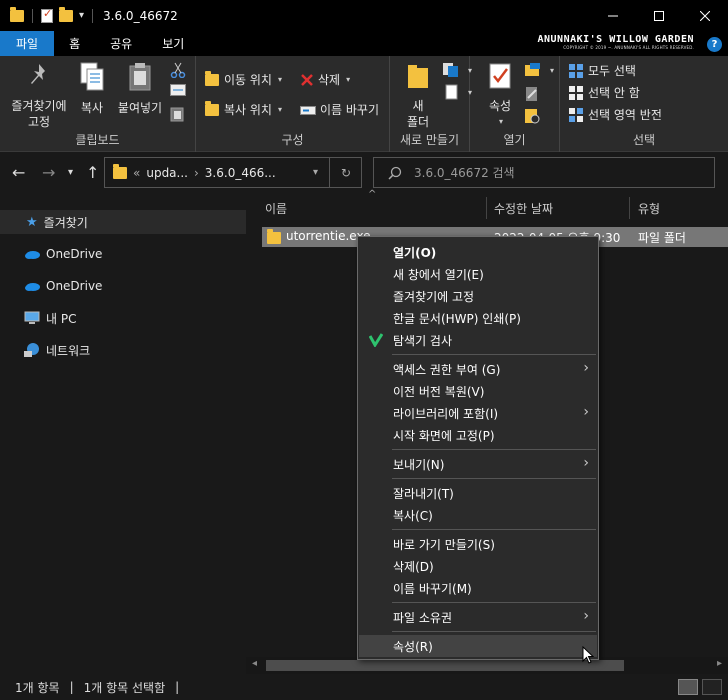 The width and height of the screenshot is (728, 700). What do you see at coordinates (173, 43) in the screenshot?
I see `tab-view: 보기` at bounding box center [173, 43].